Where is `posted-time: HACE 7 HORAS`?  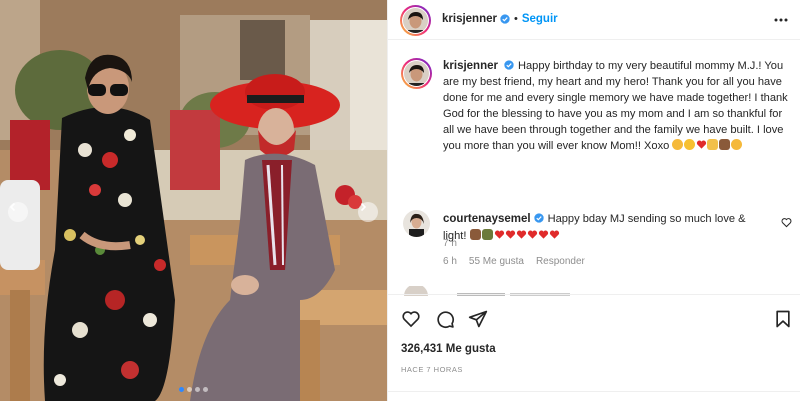
posted-time: HACE 7 HORAS is located at coordinates (432, 369).